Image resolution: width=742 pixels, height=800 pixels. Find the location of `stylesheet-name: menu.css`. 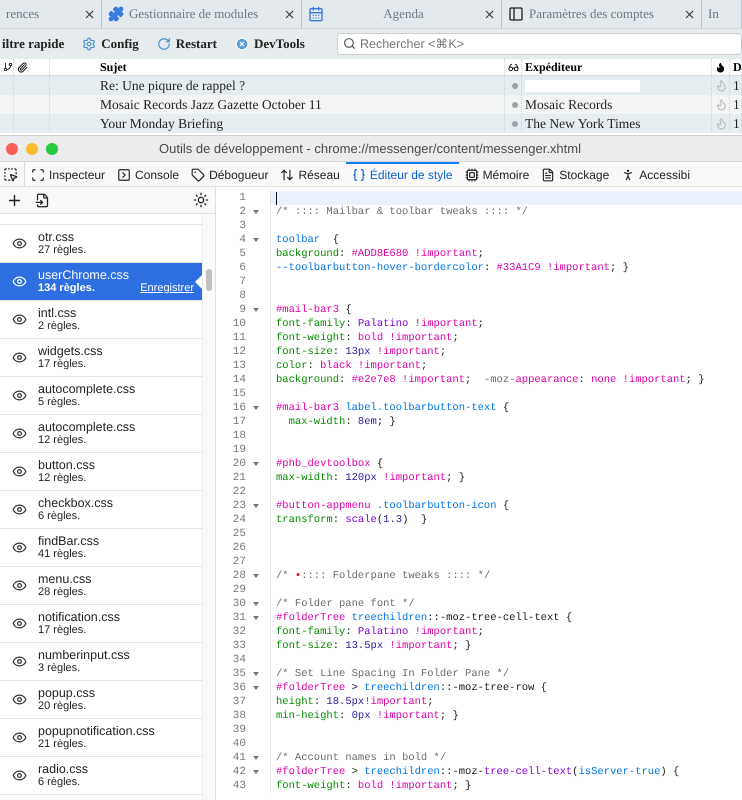

stylesheet-name: menu.css is located at coordinates (65, 579).